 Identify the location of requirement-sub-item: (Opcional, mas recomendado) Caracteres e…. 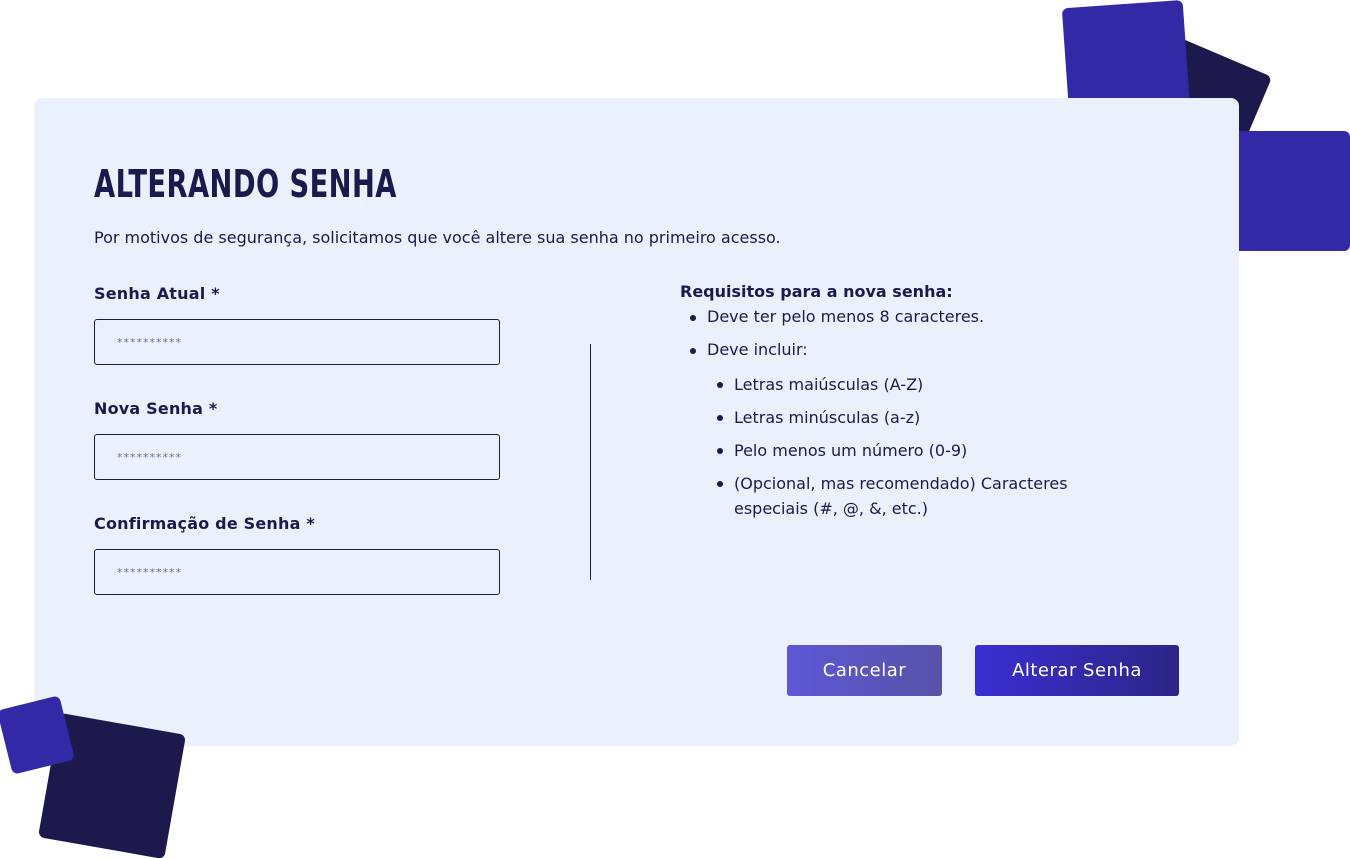
(890, 496).